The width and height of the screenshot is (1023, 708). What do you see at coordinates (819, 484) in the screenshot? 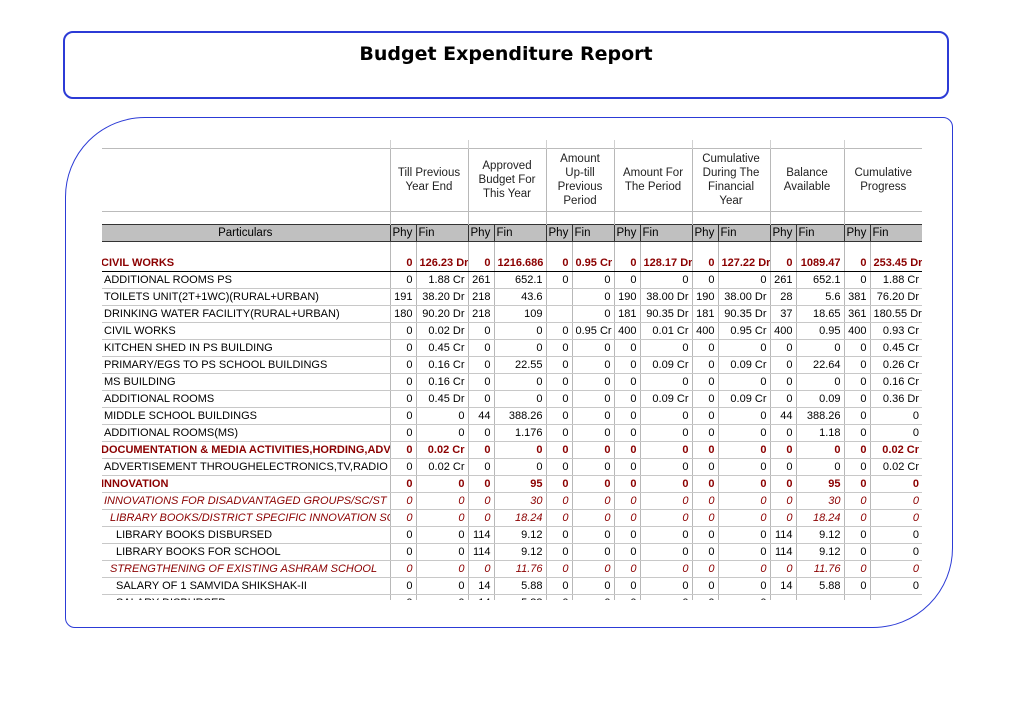
I see `fin-cell: 95` at bounding box center [819, 484].